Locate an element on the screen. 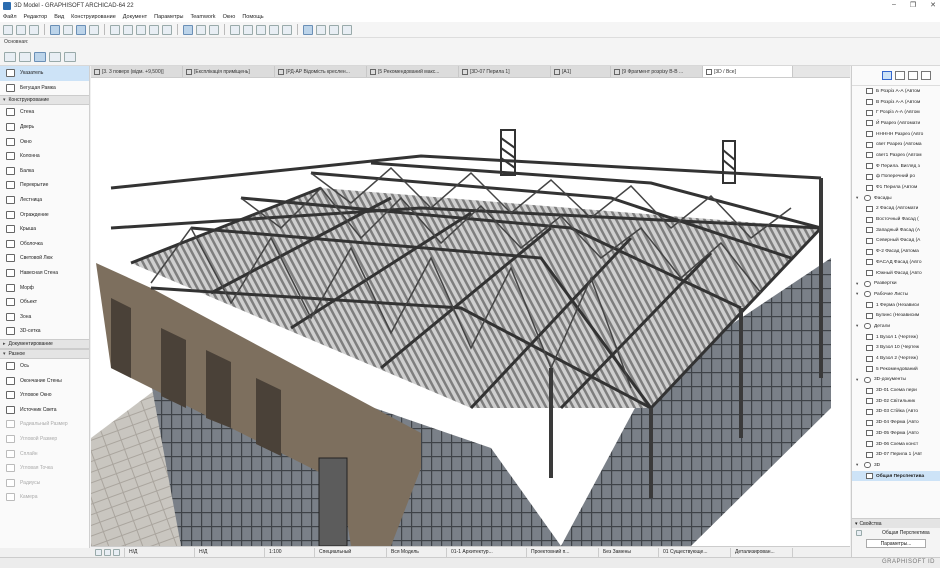 Image resolution: width=940 pixels, height=568 pixels. view-map-icon is located at coordinates (900, 75).